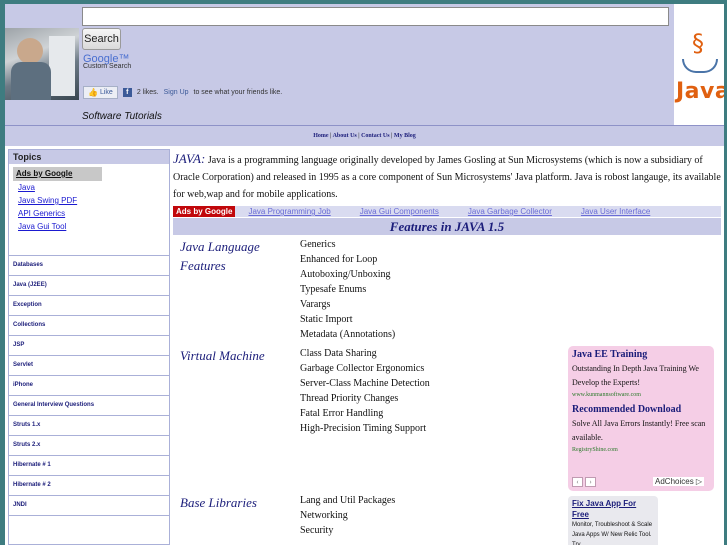 Image resolution: width=727 pixels, height=545 pixels. What do you see at coordinates (57, 174) in the screenshot?
I see `ads-by-google-link: Ads by Google` at bounding box center [57, 174].